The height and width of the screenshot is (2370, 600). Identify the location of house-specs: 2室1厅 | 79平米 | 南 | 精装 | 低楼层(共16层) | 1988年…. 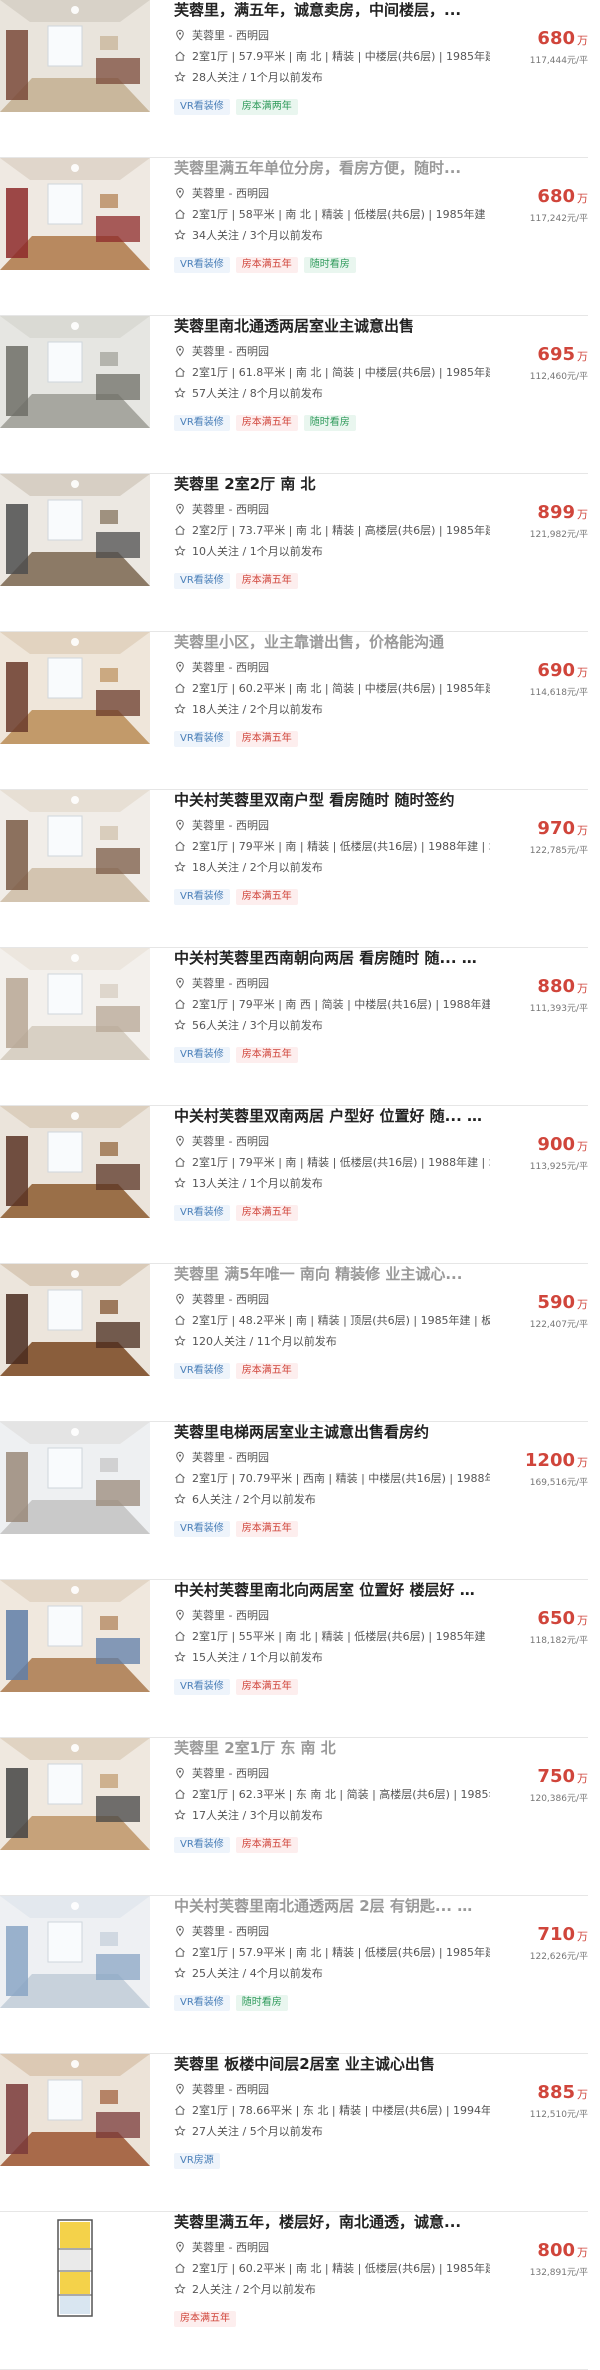
(341, 1162).